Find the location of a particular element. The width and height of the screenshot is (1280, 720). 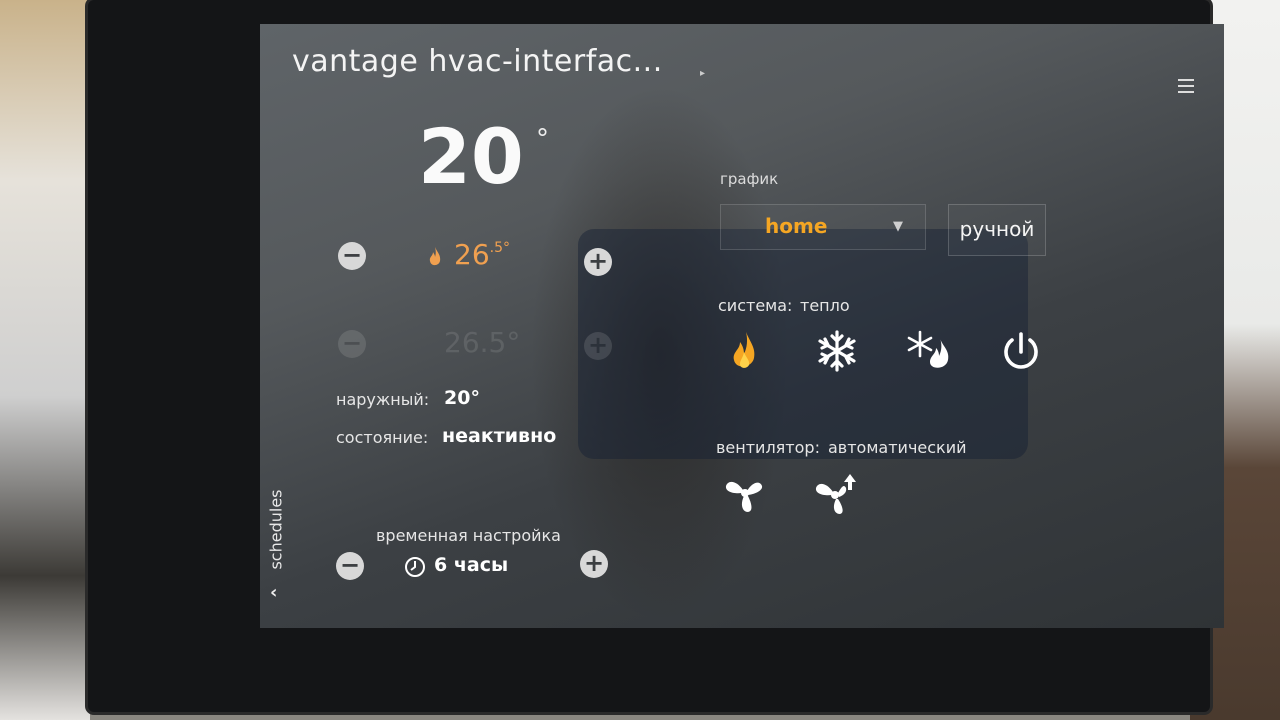

title-arrow-icon: ▸ is located at coordinates (702, 73).